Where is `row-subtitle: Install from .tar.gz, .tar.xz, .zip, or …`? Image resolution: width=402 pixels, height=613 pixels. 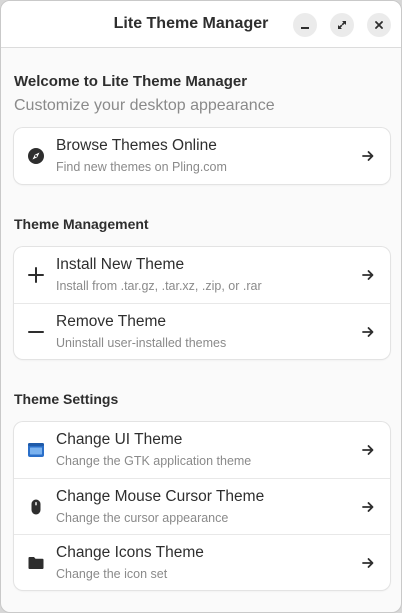
row-subtitle: Install from .tar.gz, .tar.xz, .zip, or … is located at coordinates (159, 286).